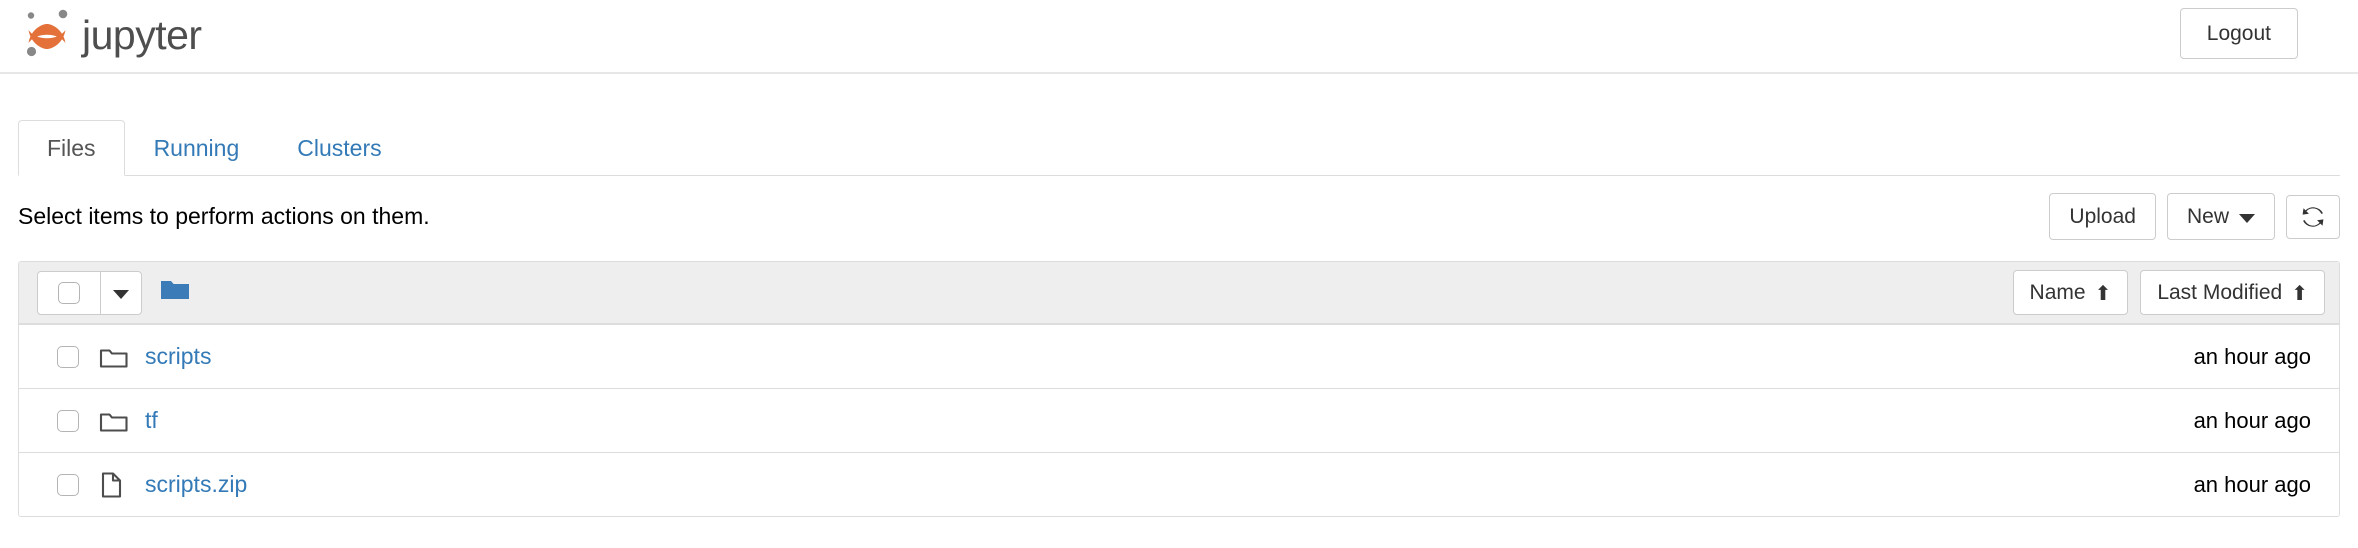  Describe the element at coordinates (2238, 34) in the screenshot. I see `logout-button: Logout` at that location.